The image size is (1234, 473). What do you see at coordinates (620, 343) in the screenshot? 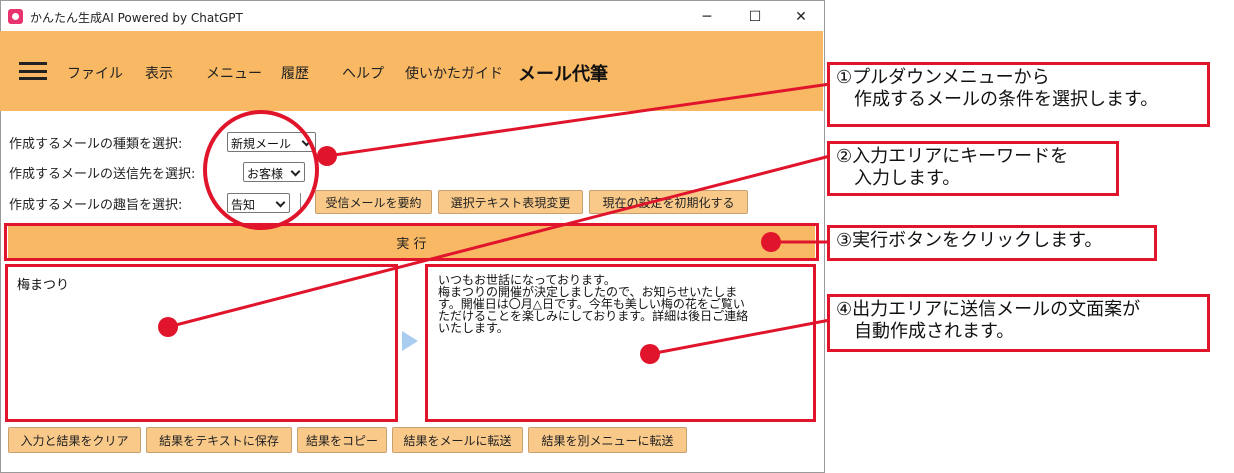
I see `output-highlight` at bounding box center [620, 343].